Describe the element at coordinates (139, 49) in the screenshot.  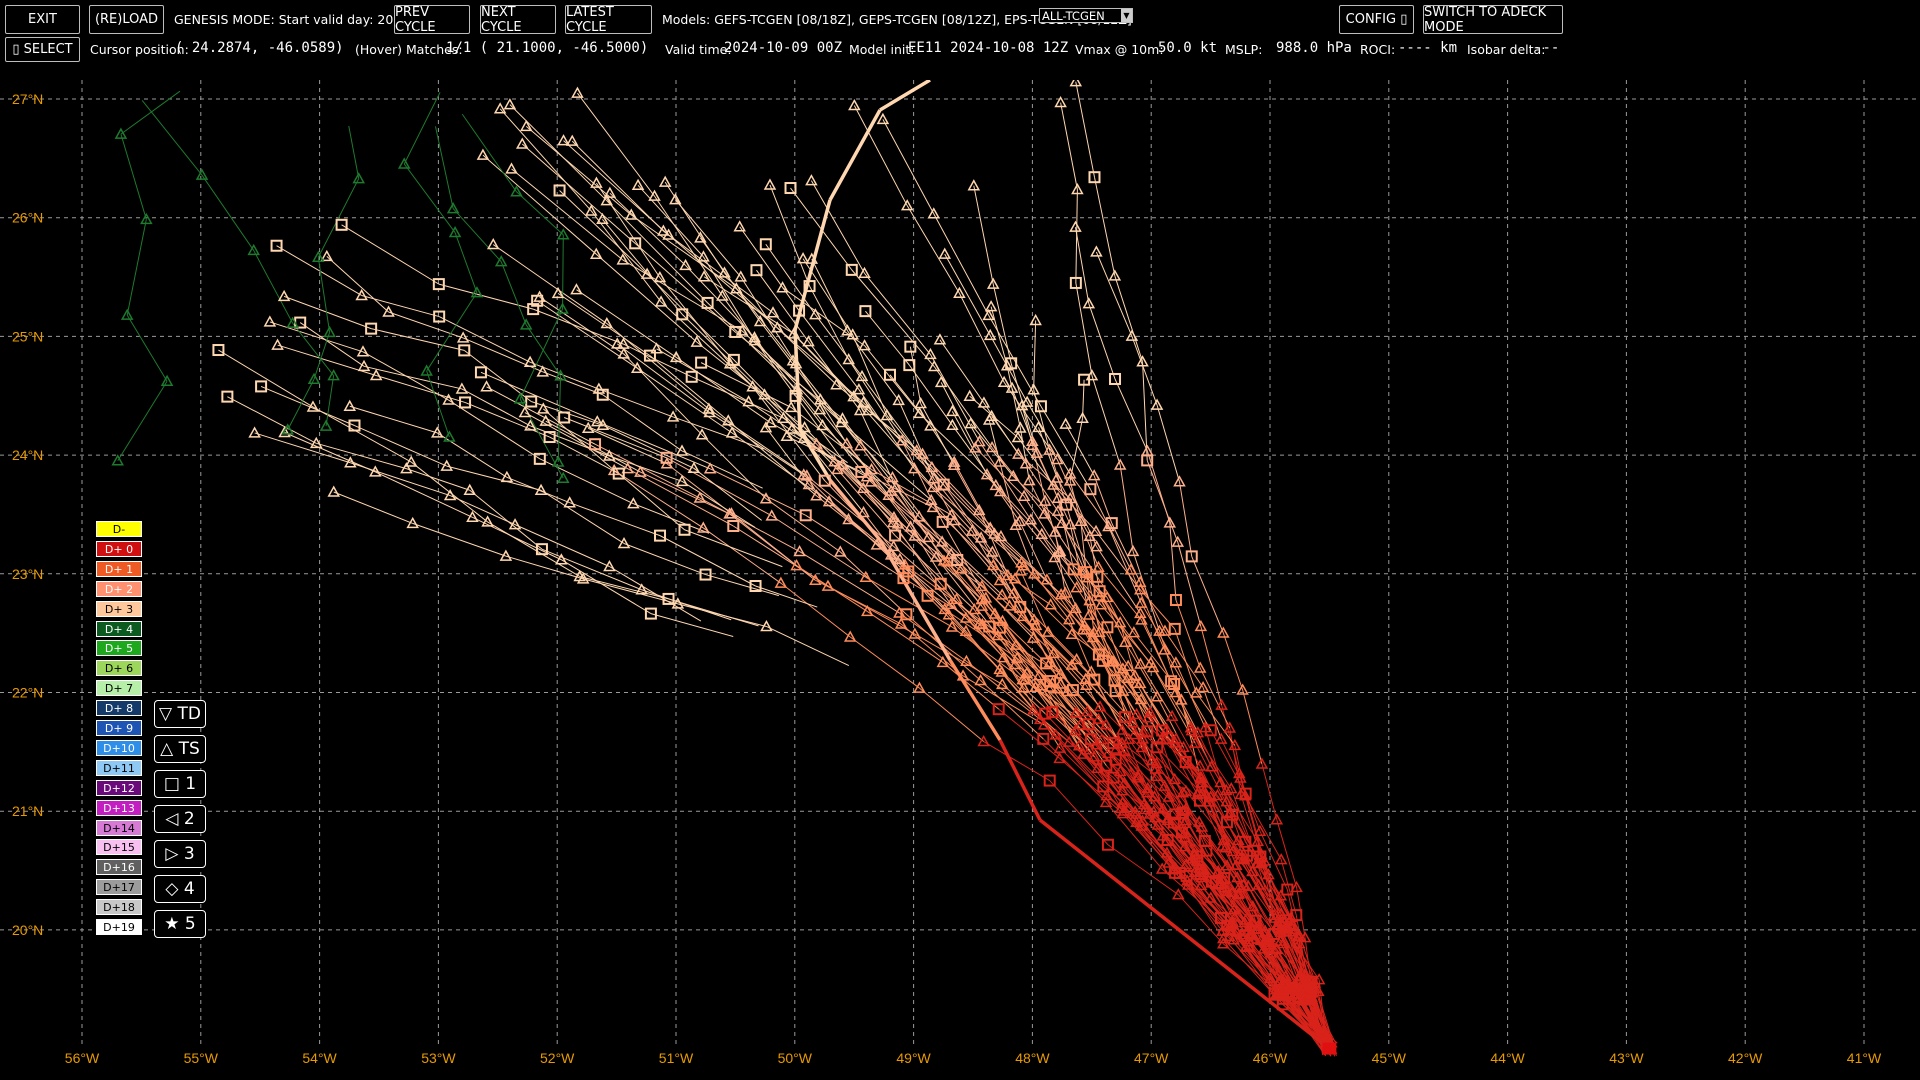
I see `cursor-position-label: Cursor position:` at that location.